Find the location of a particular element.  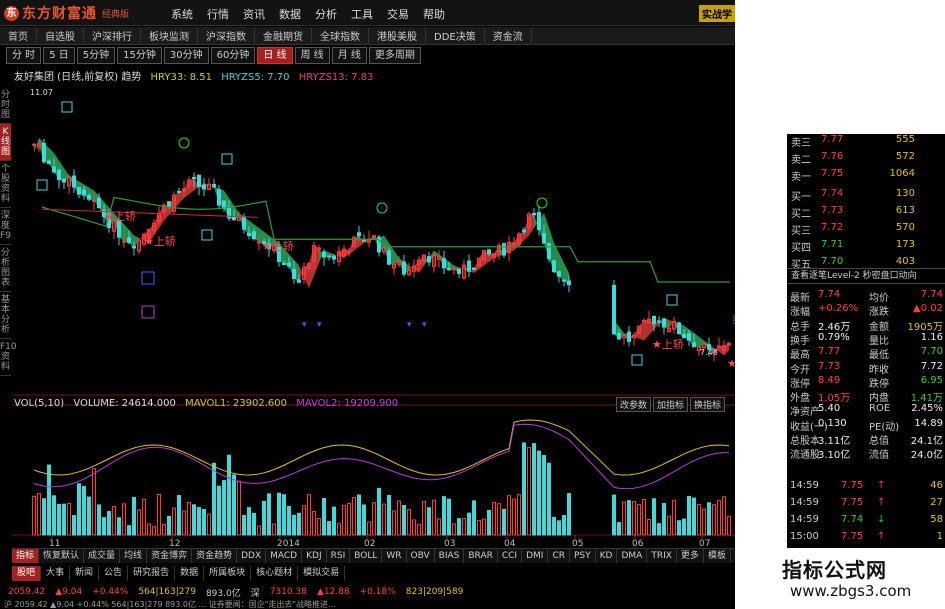

indicator-tab-17: CR is located at coordinates (559, 556).